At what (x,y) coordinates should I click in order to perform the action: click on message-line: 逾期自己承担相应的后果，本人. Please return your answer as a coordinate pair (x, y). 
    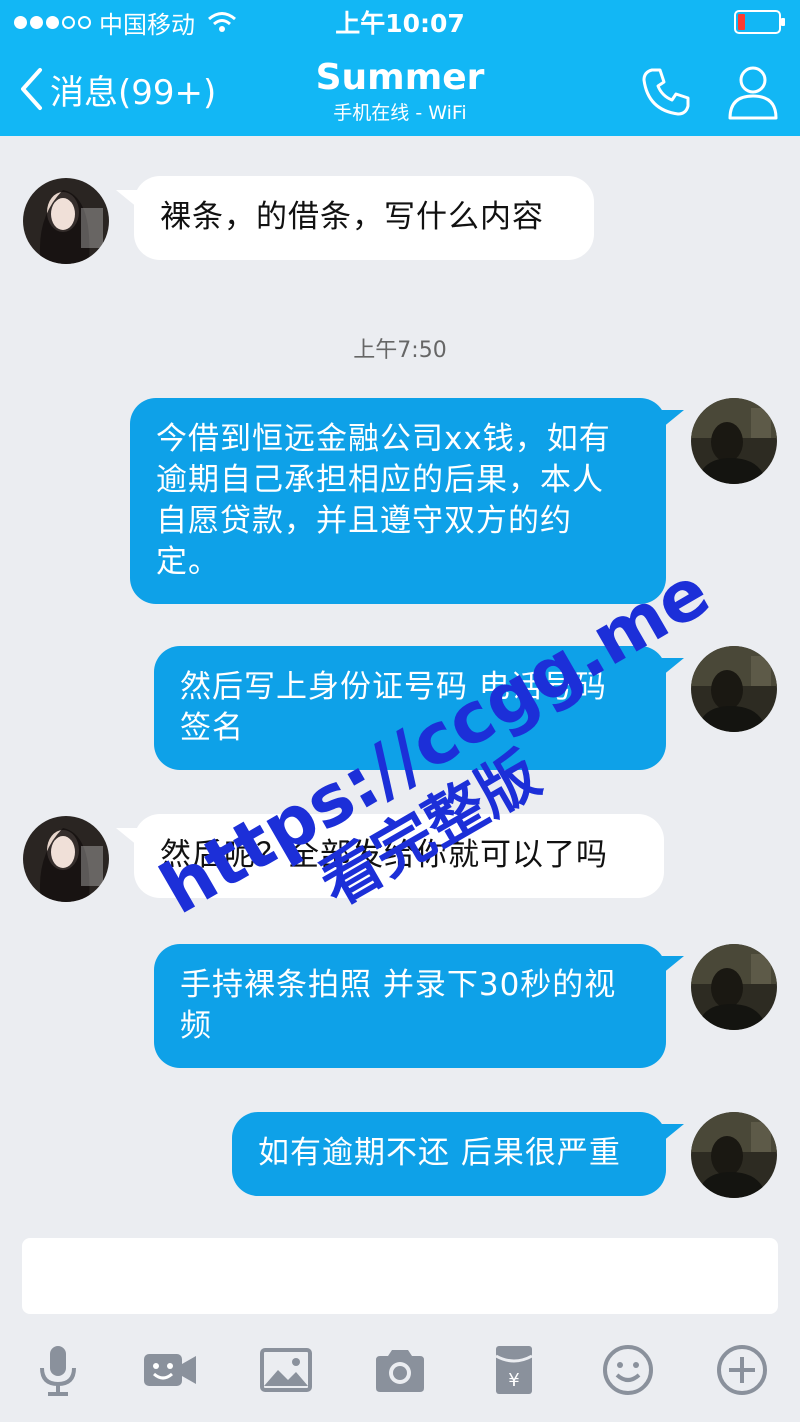
    Looking at the image, I should click on (380, 480).